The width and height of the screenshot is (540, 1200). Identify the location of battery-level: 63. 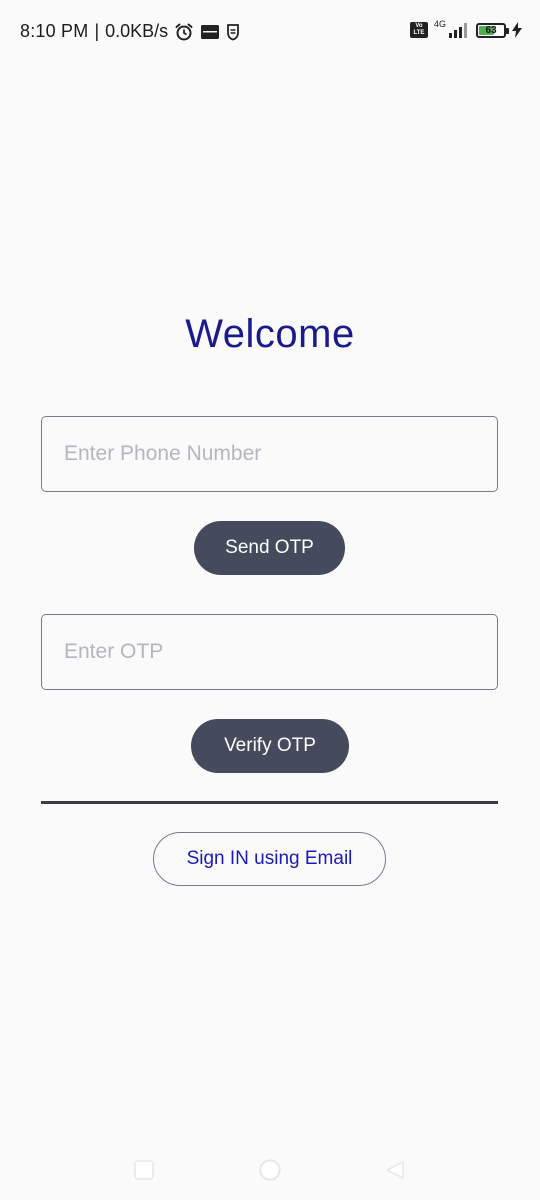
(491, 30).